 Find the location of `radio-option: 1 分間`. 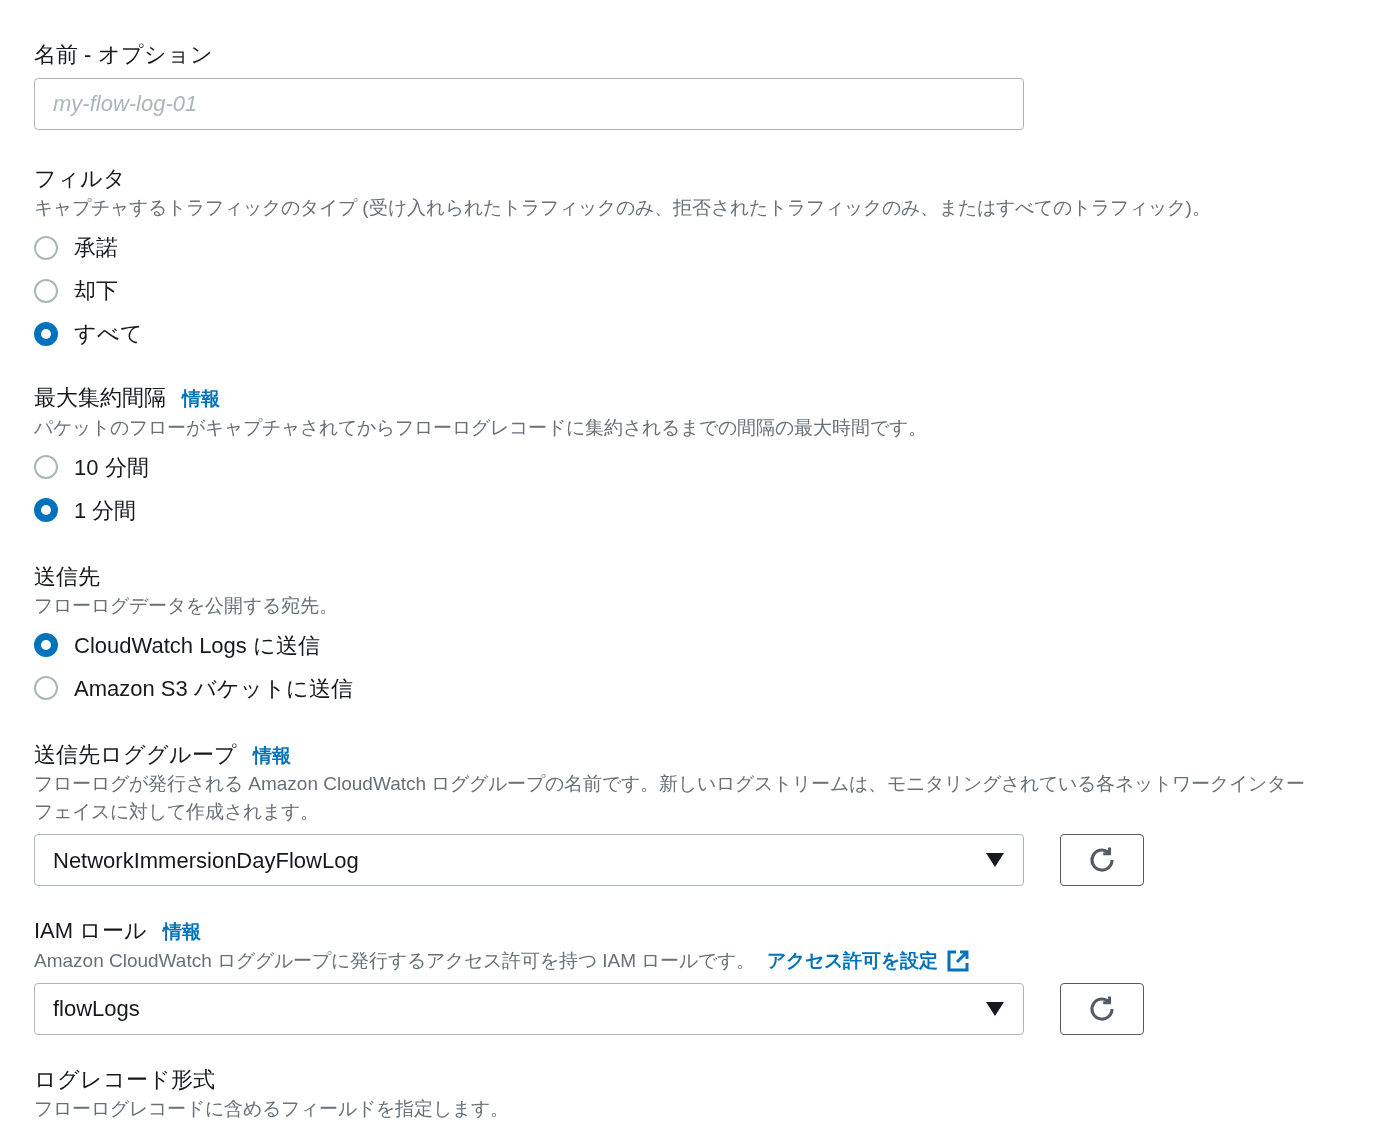

radio-option: 1 分間 is located at coordinates (717, 510).